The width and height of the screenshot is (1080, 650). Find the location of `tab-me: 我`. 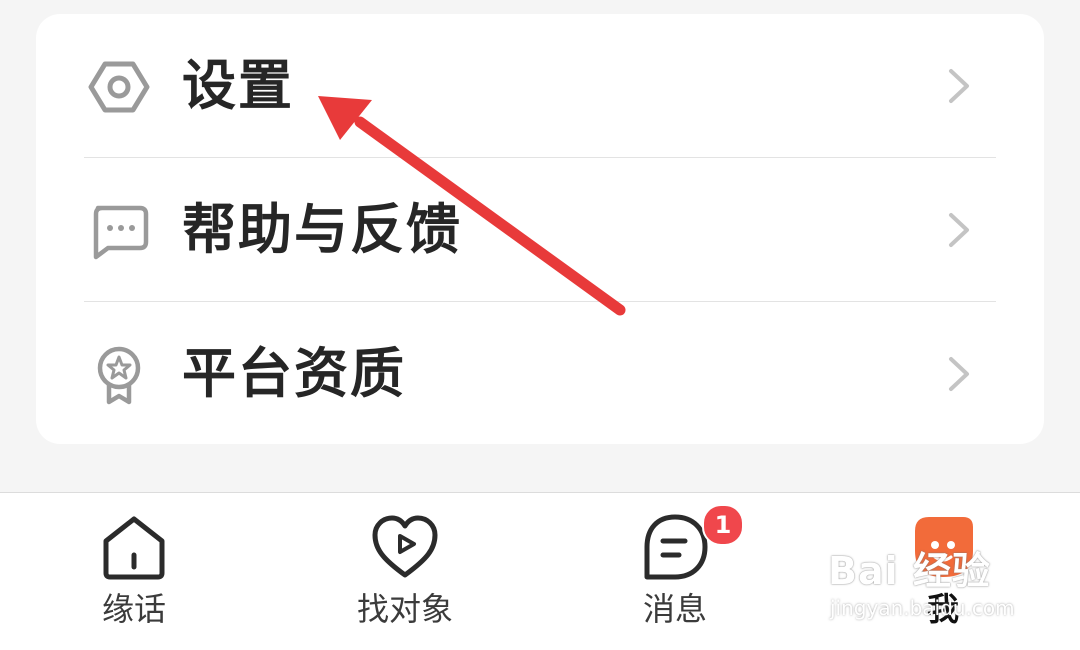

tab-me: 我 is located at coordinates (943, 571).